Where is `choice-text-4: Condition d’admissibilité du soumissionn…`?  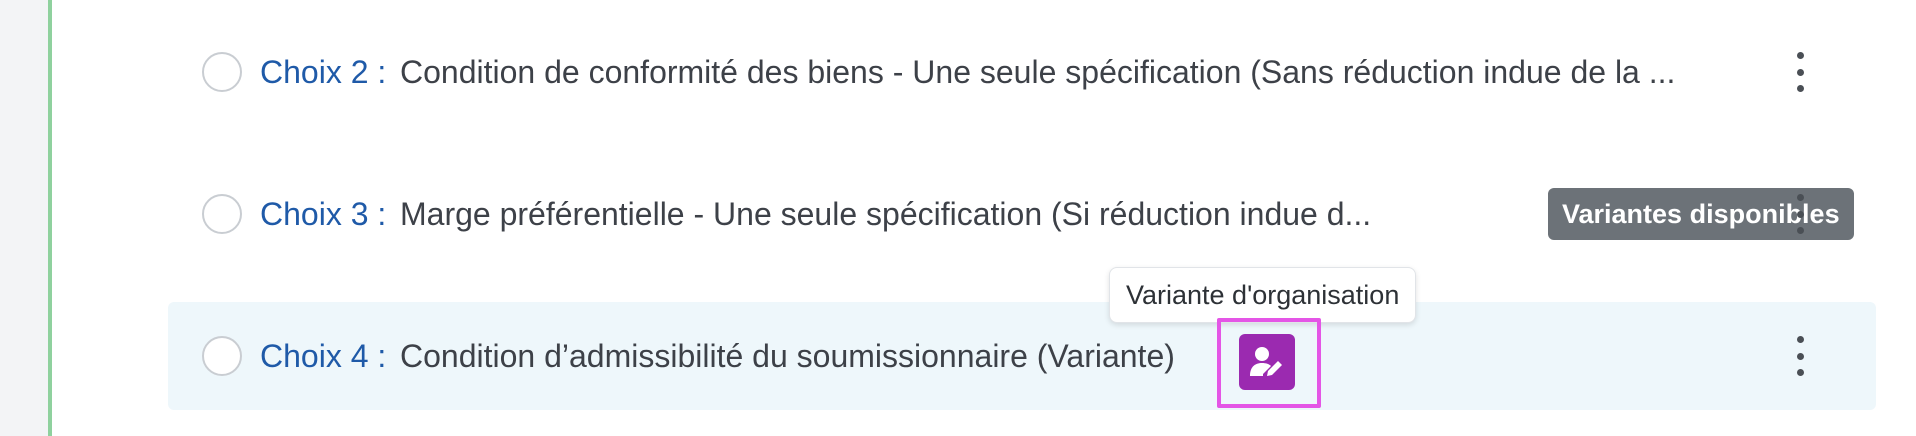 choice-text-4: Condition d’admissibilité du soumissionn… is located at coordinates (787, 355).